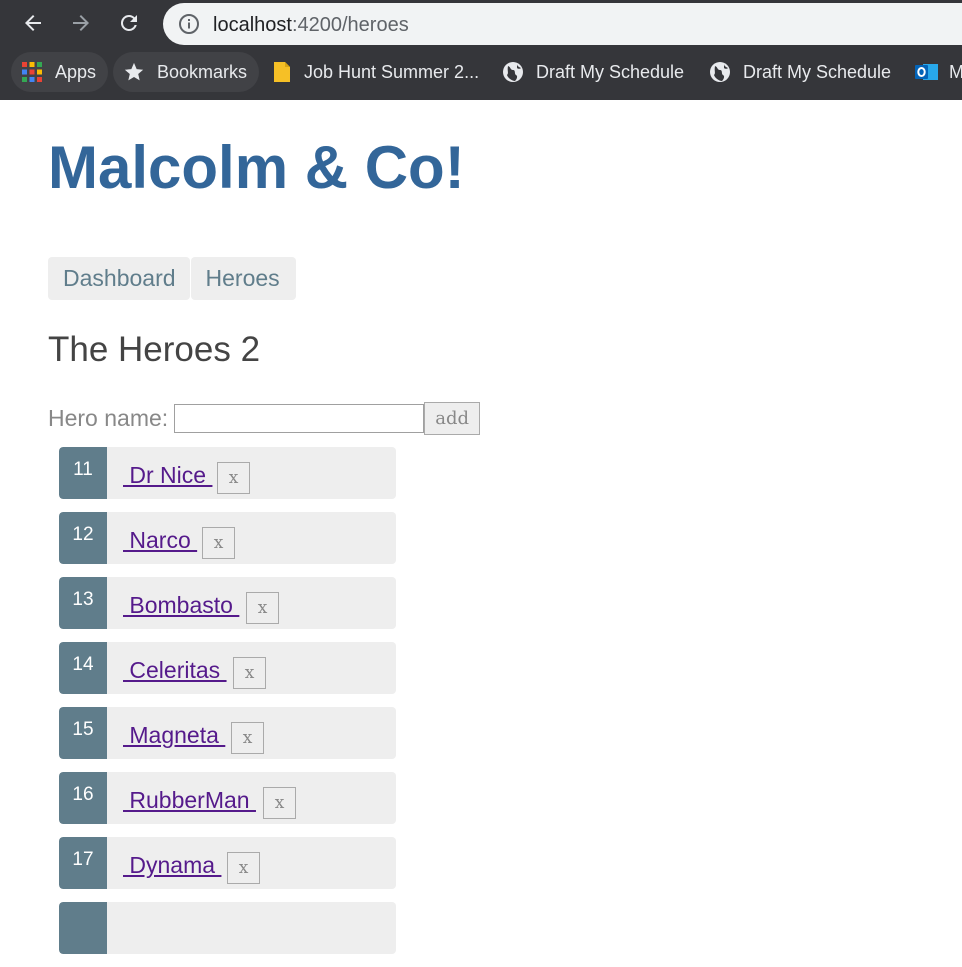  Describe the element at coordinates (167, 475) in the screenshot. I see `hero-name-link: Dr Nice` at that location.